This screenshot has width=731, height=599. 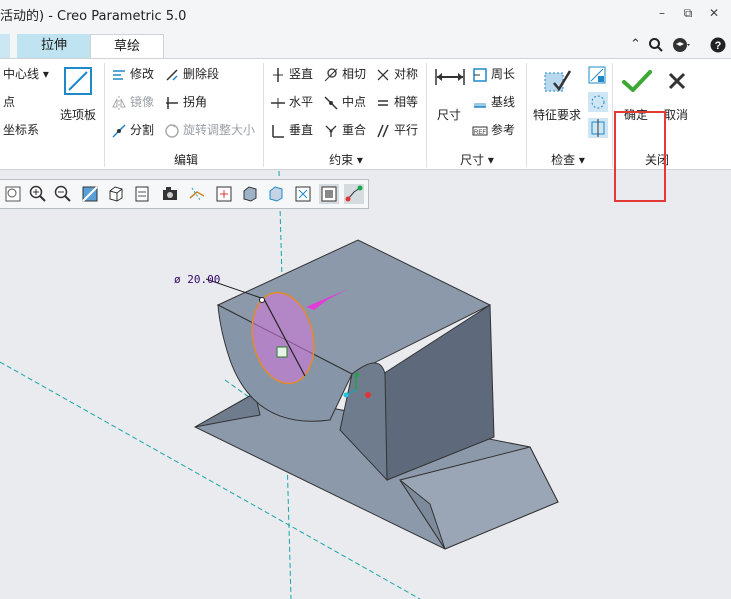 I want to click on zoom-out-icon, so click(x=63, y=194).